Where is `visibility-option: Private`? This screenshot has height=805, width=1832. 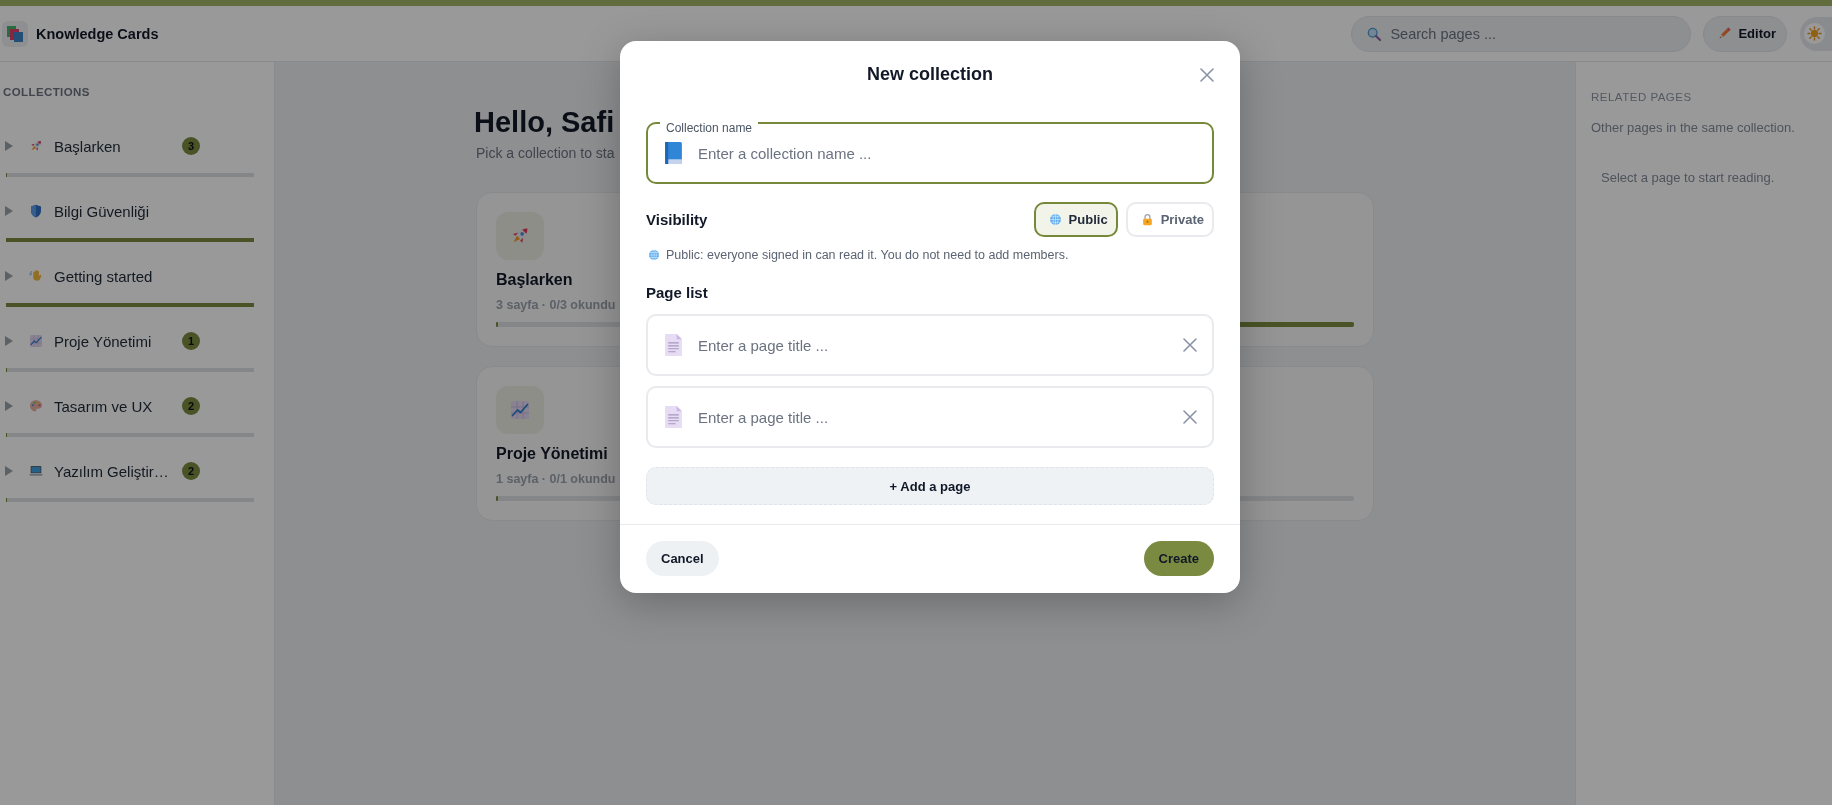
visibility-option: Private is located at coordinates (1169, 219).